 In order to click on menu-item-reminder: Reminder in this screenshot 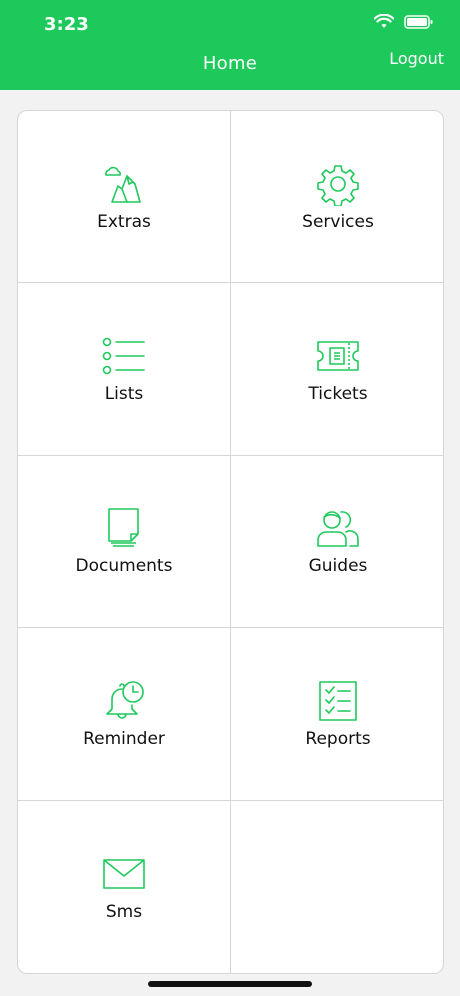, I will do `click(124, 714)`.